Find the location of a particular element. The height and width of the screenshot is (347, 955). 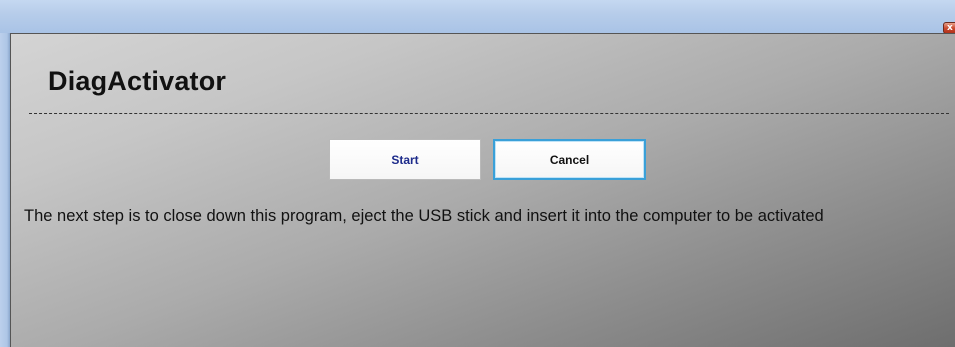

dashed-divider is located at coordinates (489, 113).